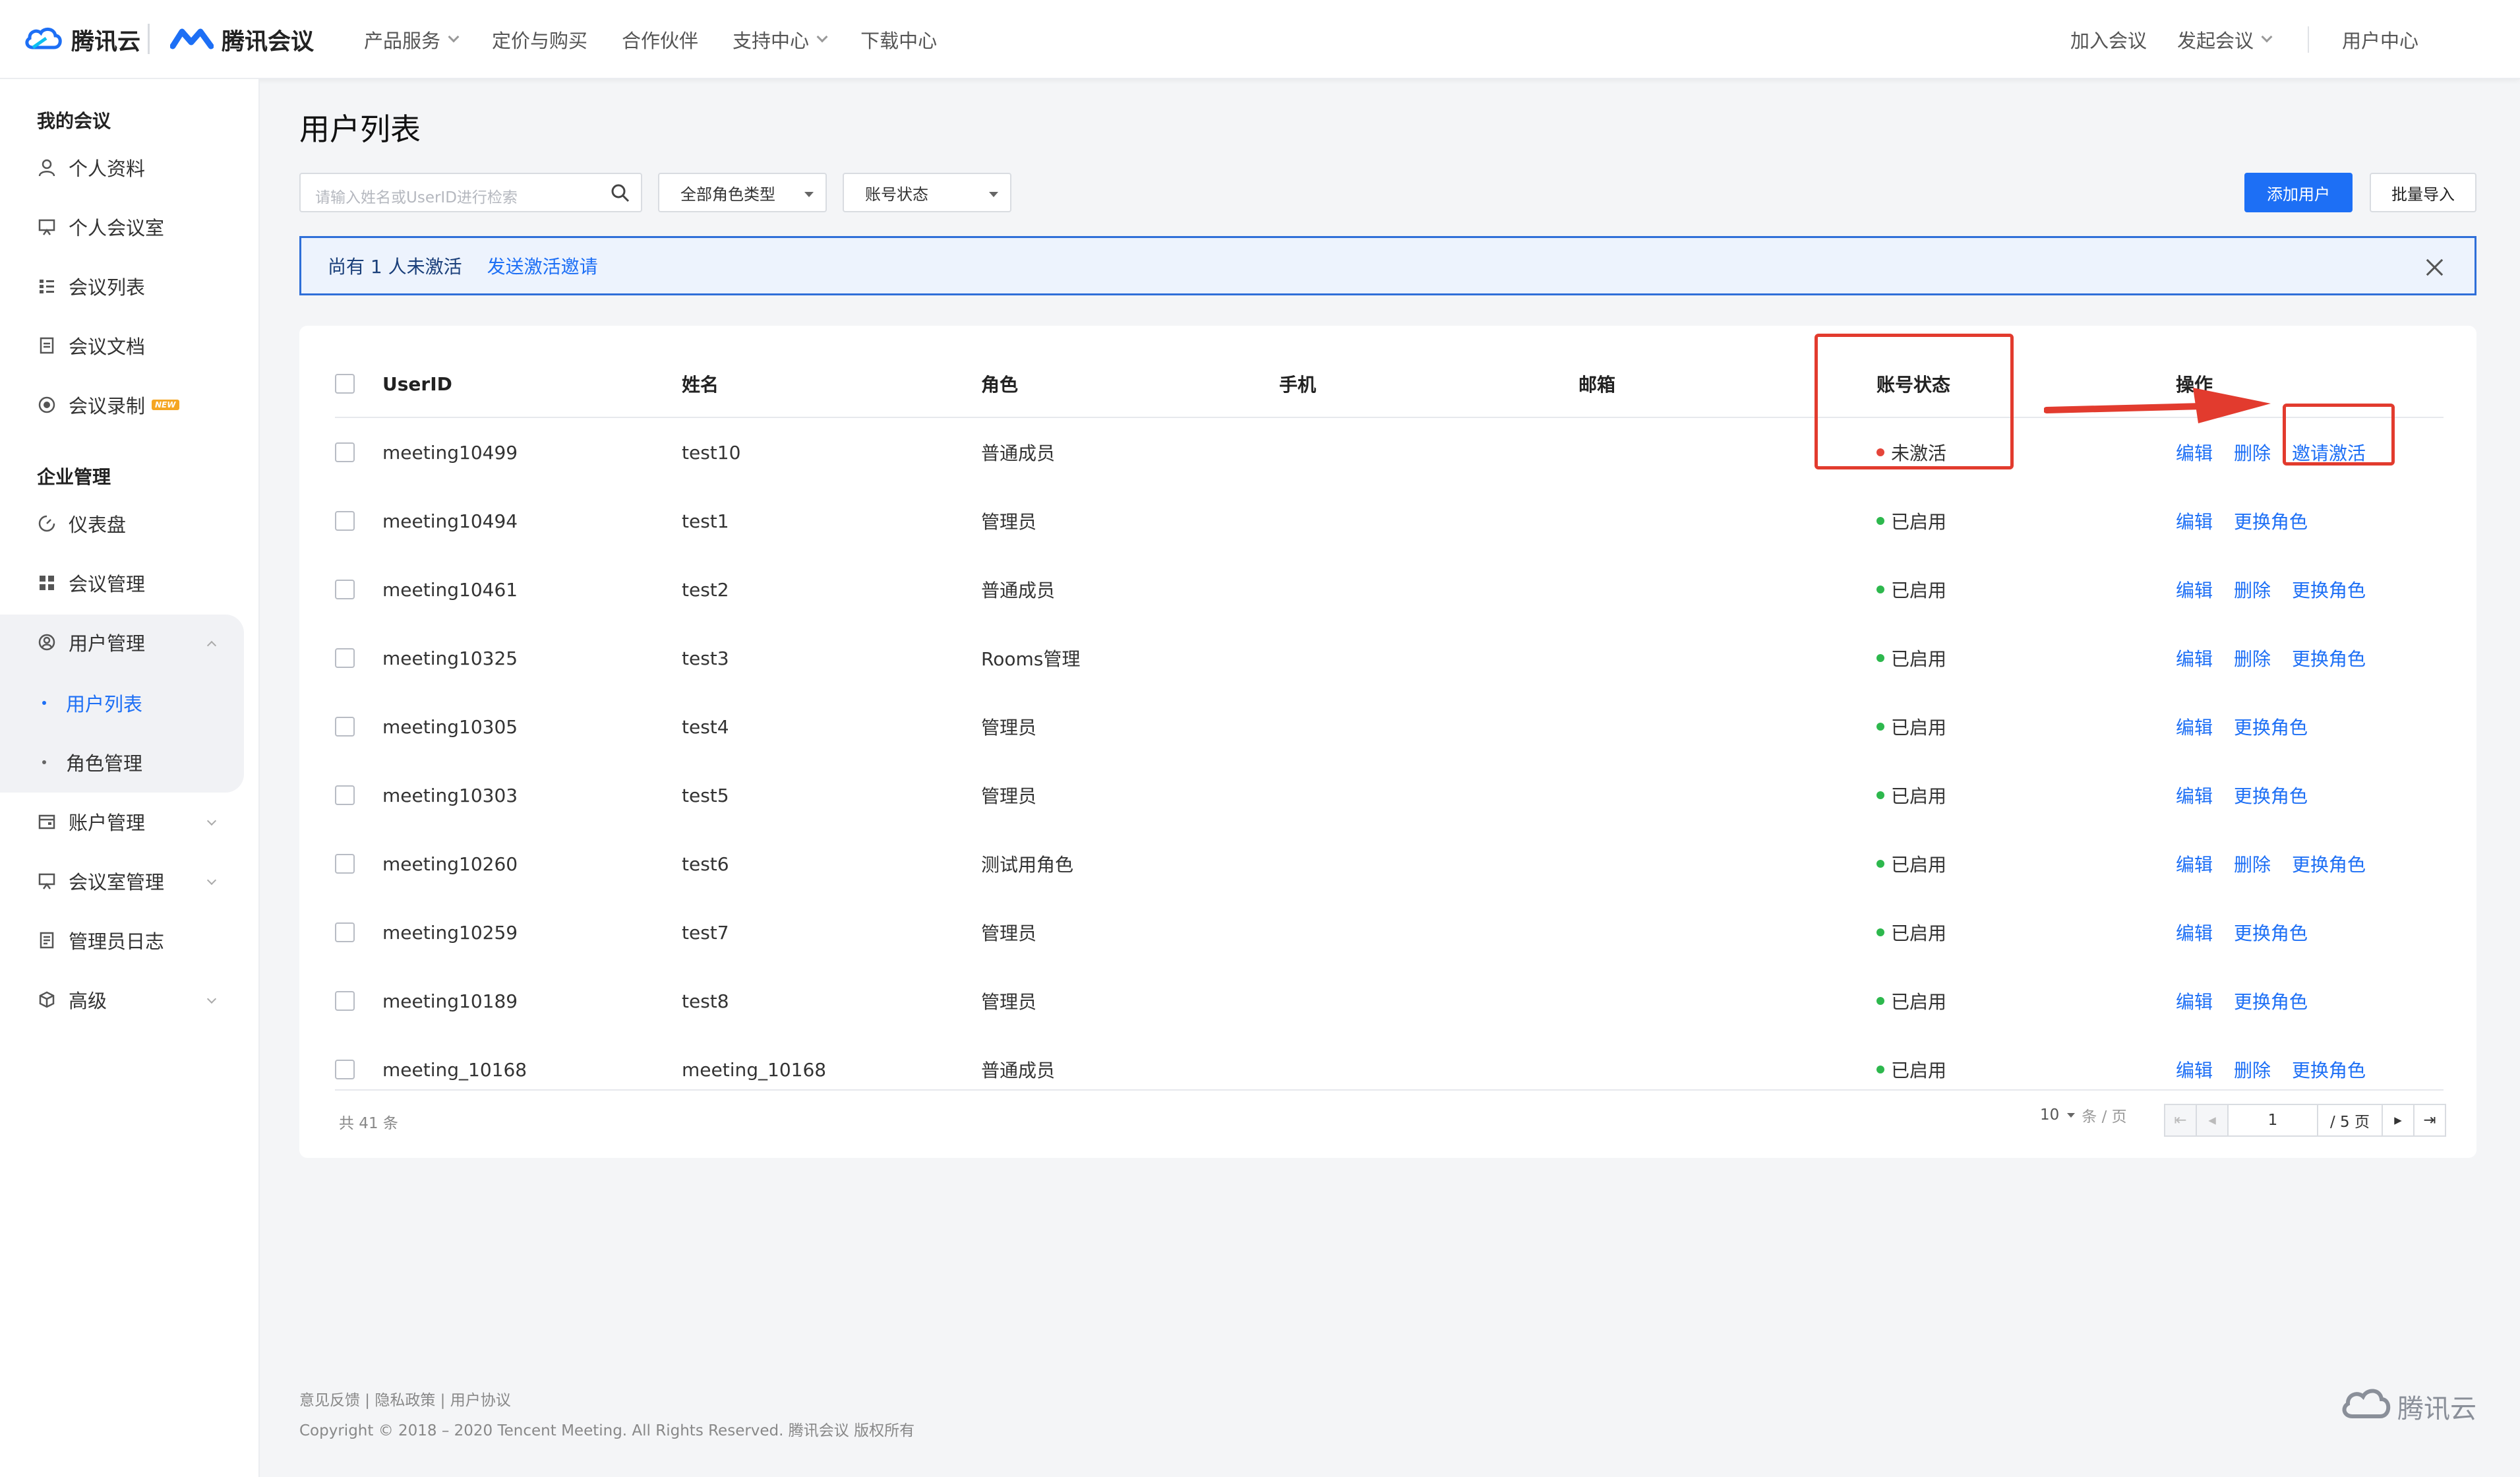 This screenshot has height=1477, width=2520. What do you see at coordinates (705, 589) in the screenshot?
I see `cell-name: test2` at bounding box center [705, 589].